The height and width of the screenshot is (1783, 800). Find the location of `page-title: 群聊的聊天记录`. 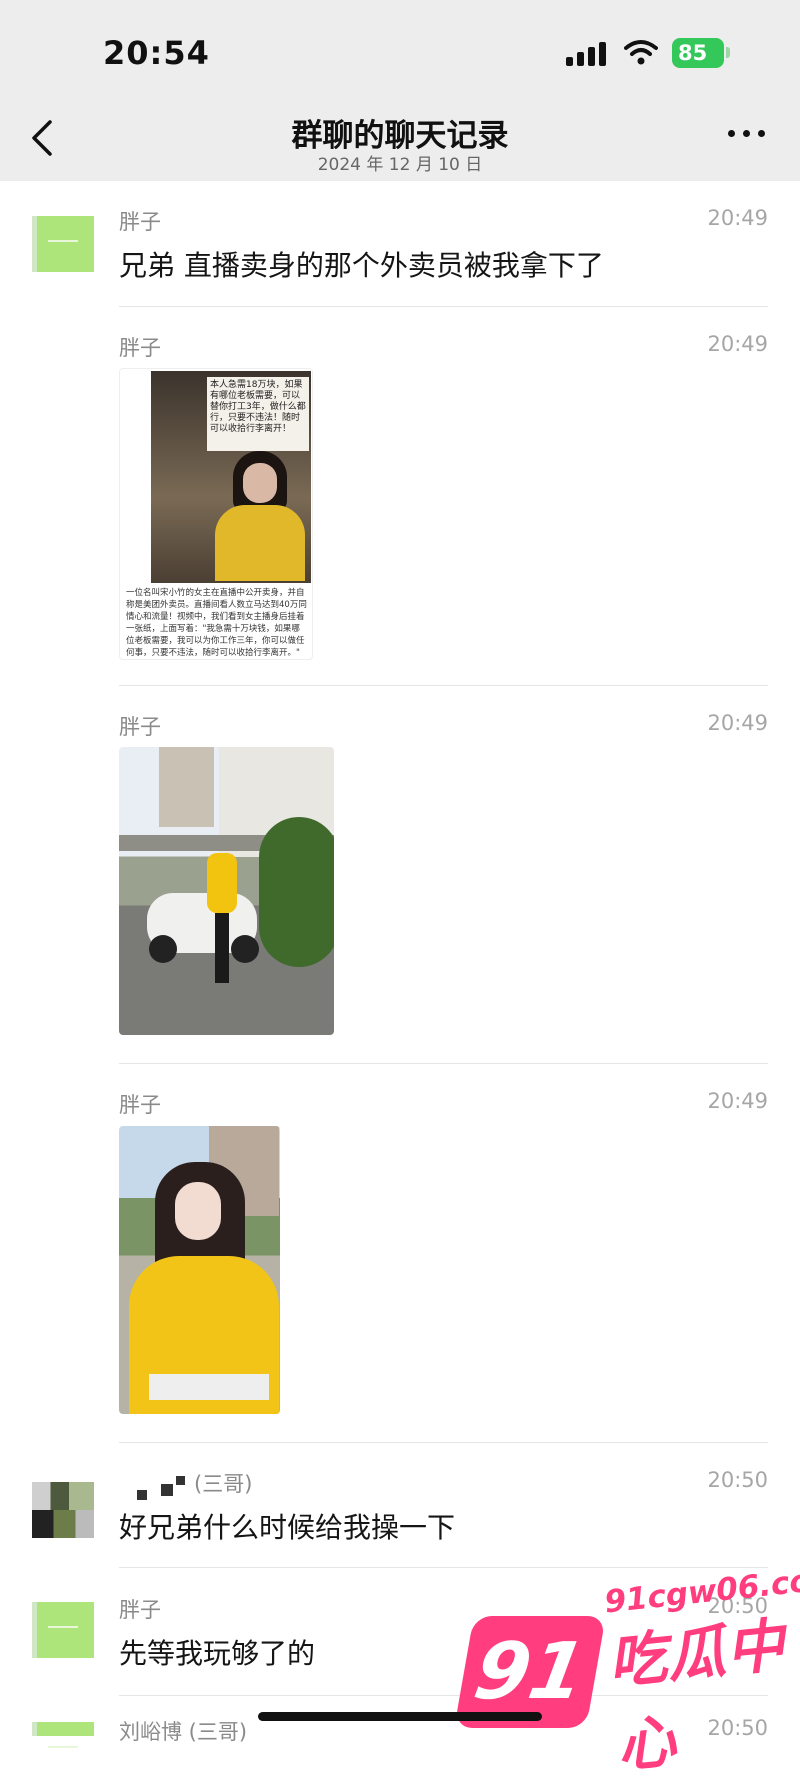

page-title: 群聊的聊天记录 is located at coordinates (400, 136).